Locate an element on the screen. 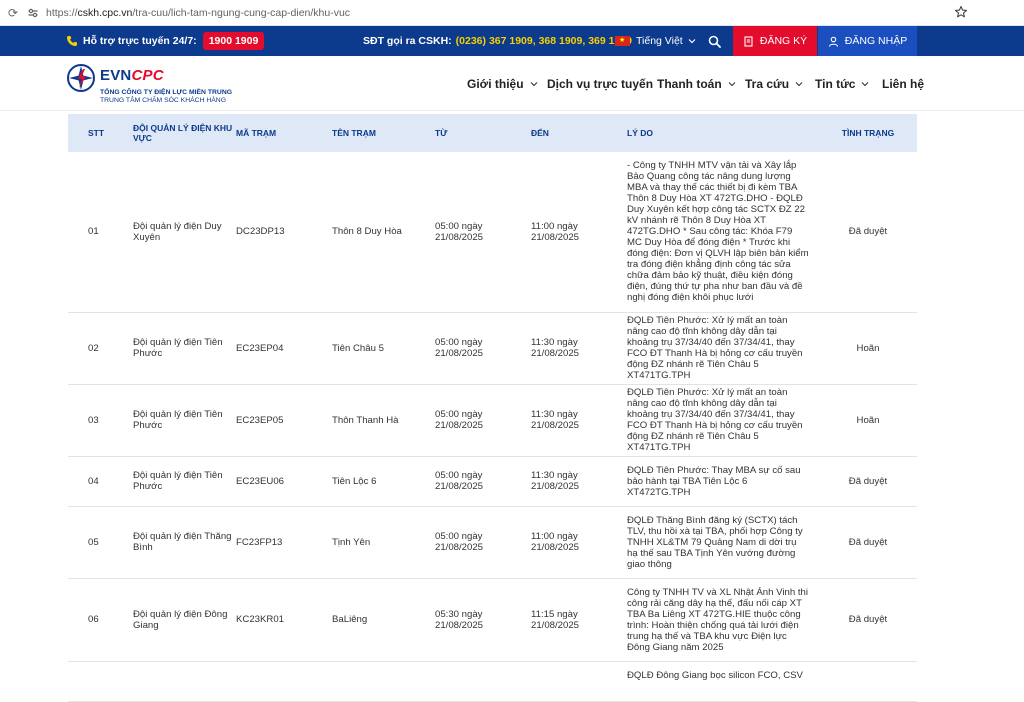  cell-ma-tram is located at coordinates (284, 681).